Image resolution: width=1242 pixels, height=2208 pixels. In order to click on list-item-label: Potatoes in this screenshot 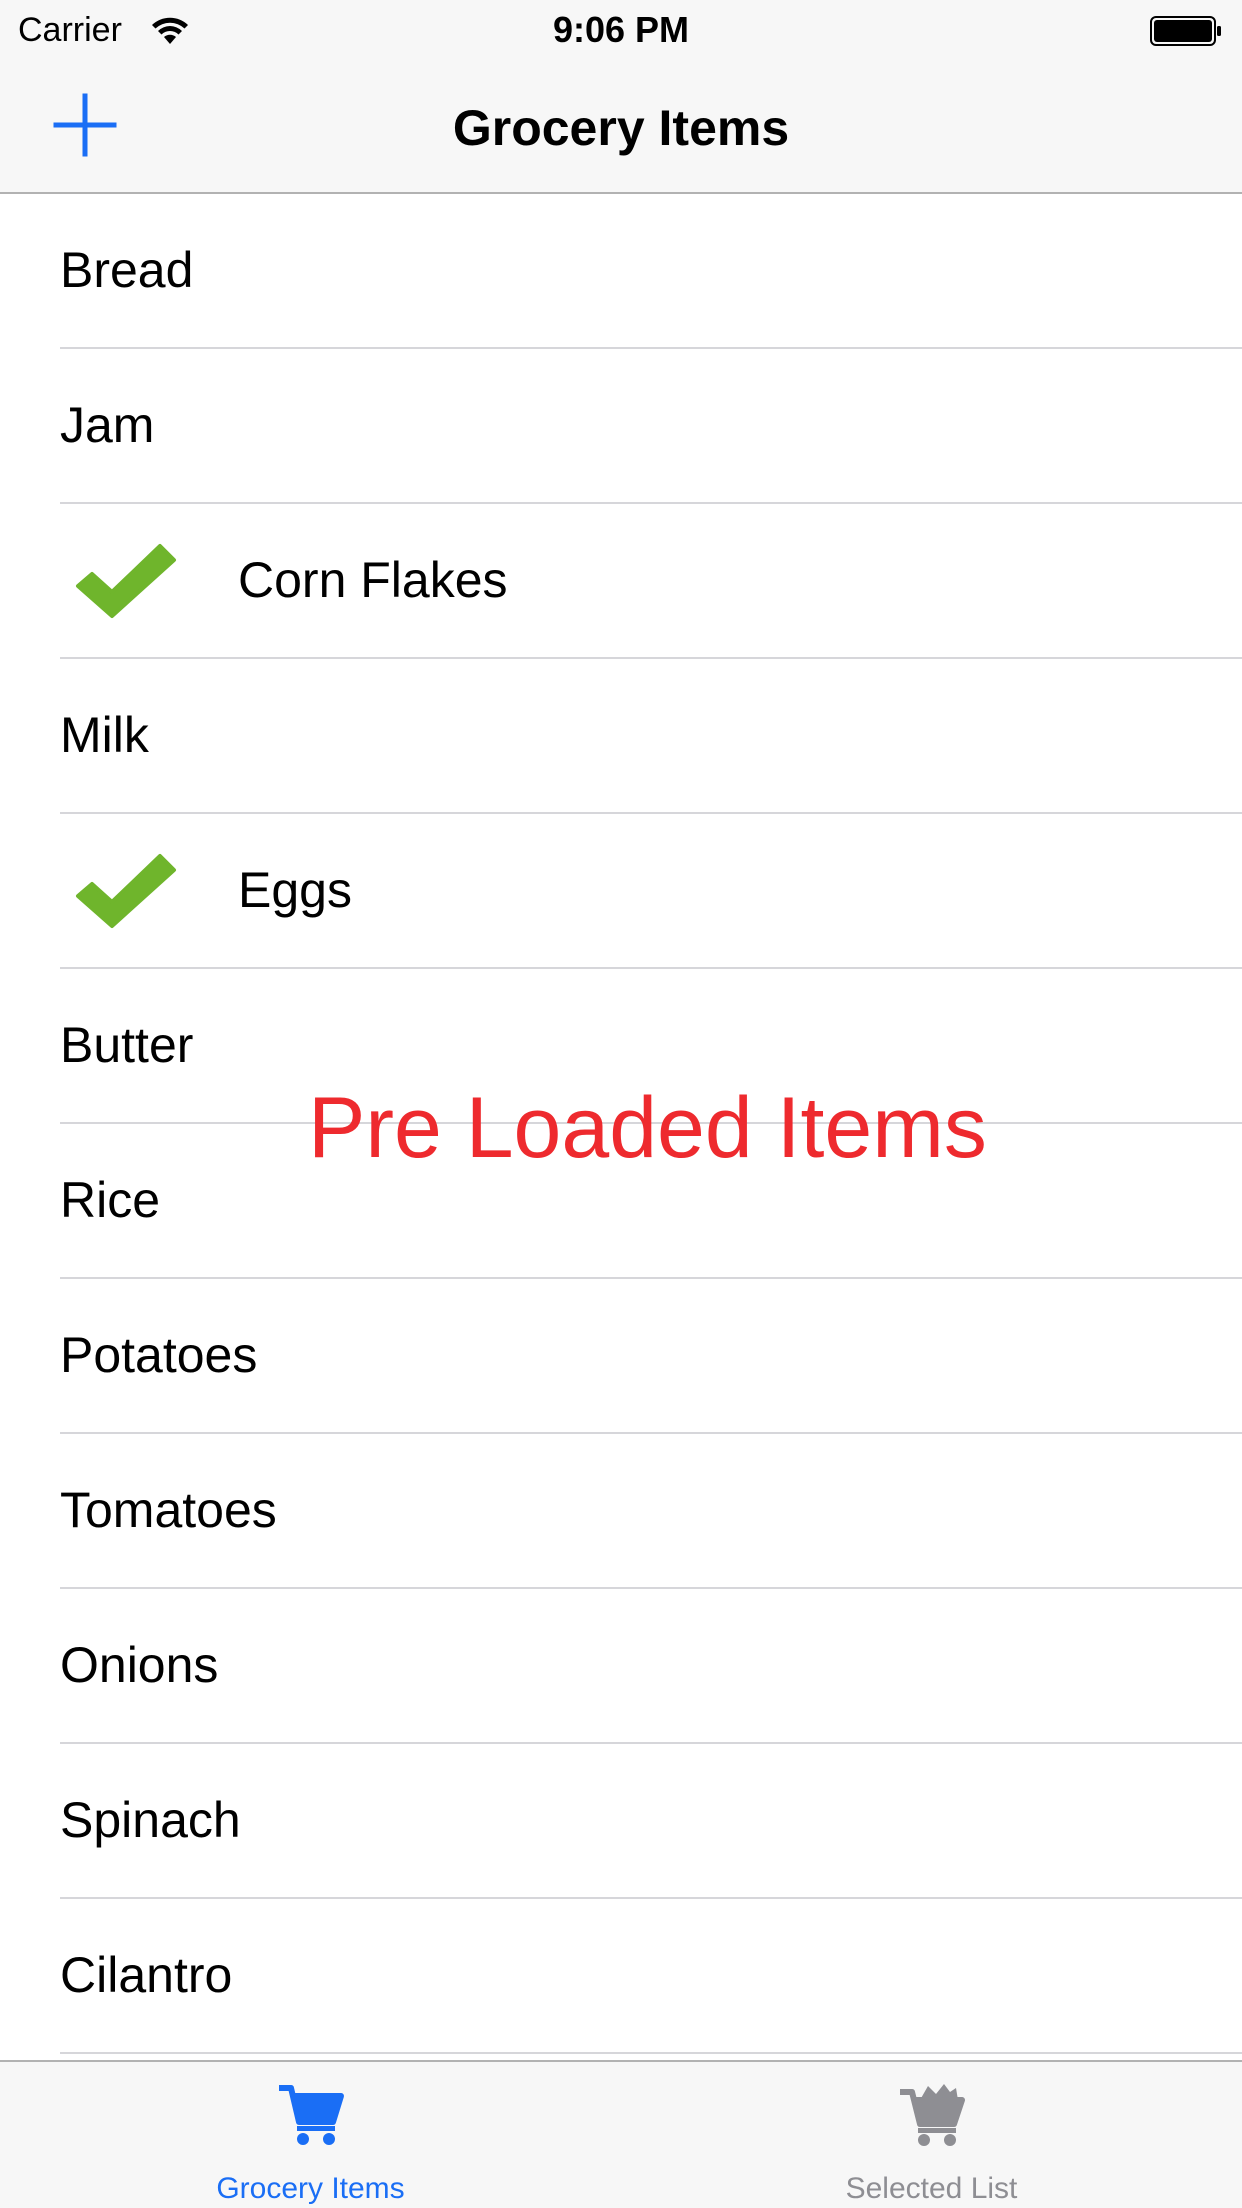, I will do `click(159, 1355)`.